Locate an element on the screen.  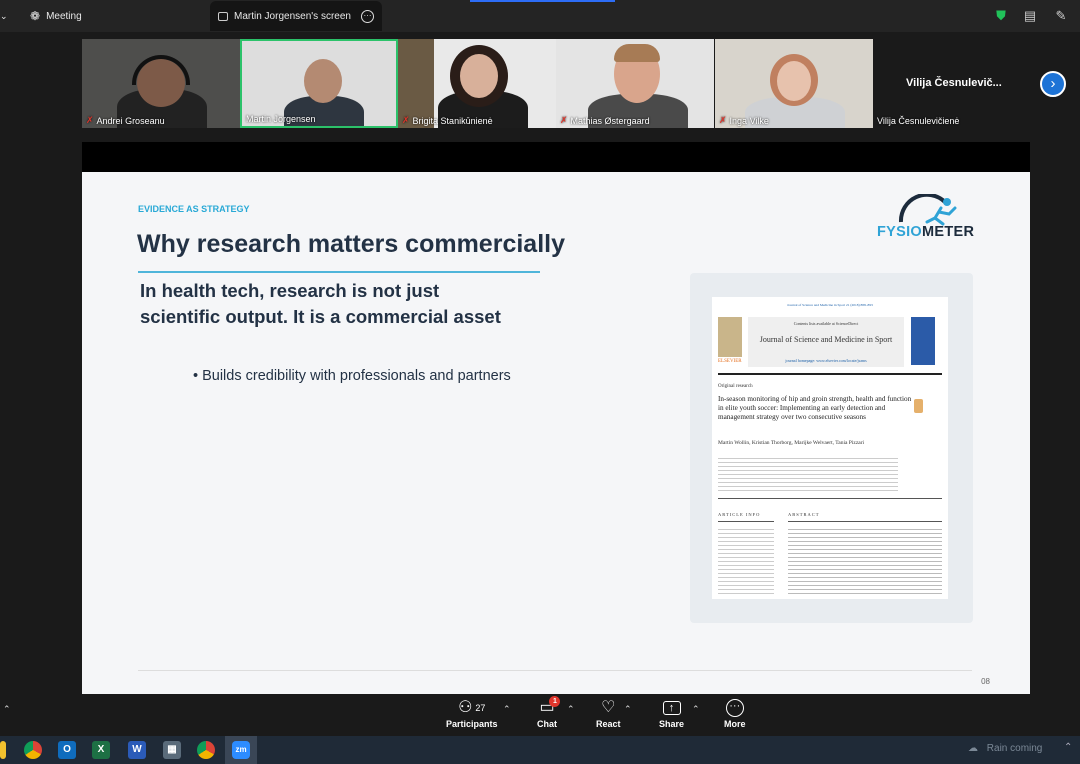
paw-icon: ❁ is located at coordinates (35, 16).